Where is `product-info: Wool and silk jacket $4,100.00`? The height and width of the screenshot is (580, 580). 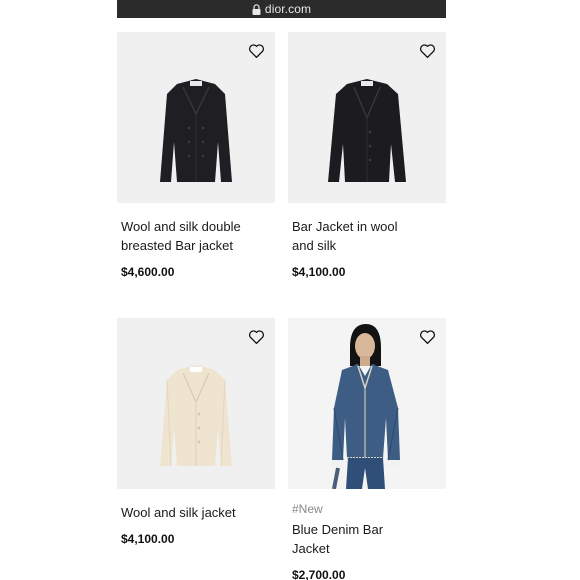 product-info: Wool and silk jacket $4,100.00 is located at coordinates (196, 517).